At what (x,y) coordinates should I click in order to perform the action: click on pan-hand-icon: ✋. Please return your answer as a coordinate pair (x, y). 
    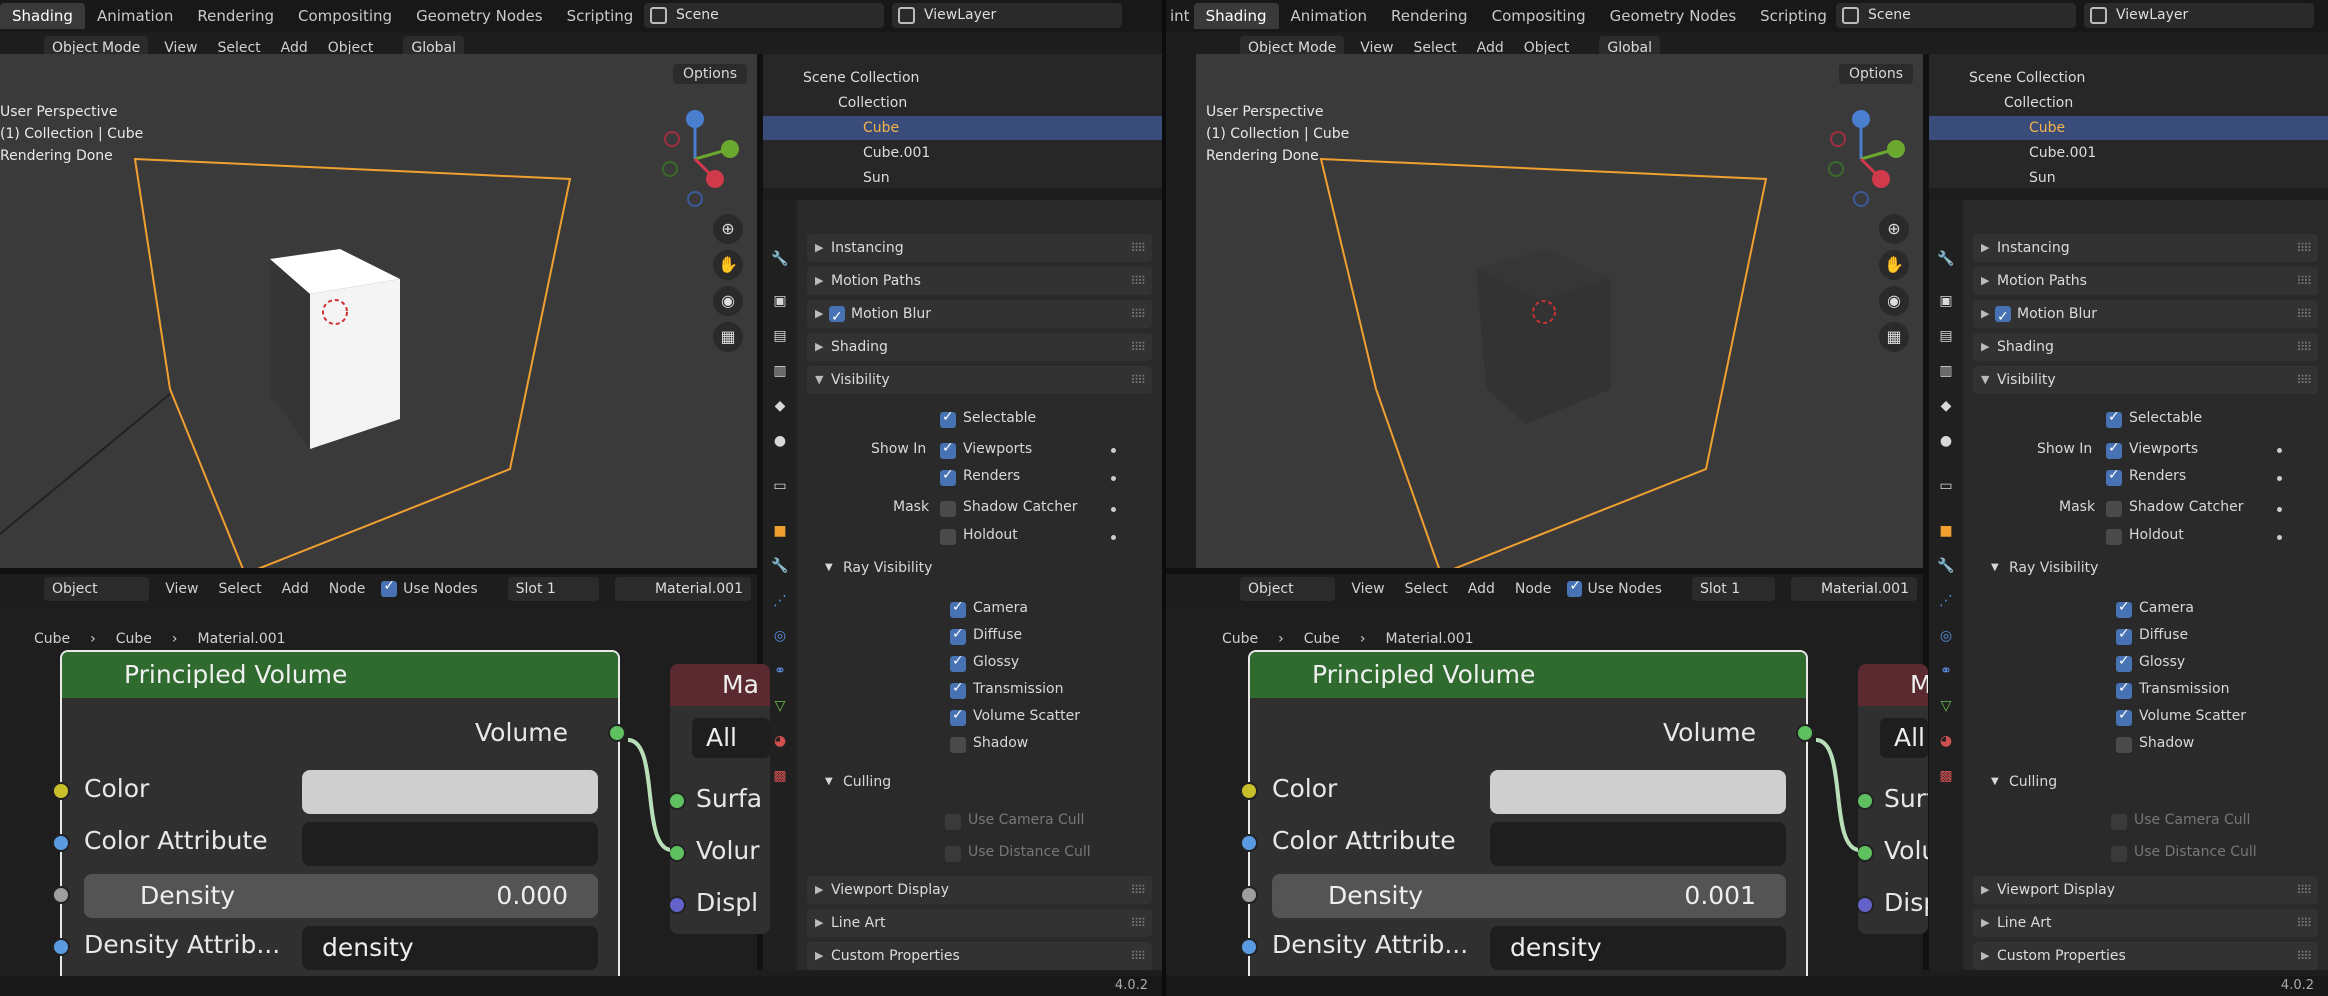
    Looking at the image, I should click on (1894, 265).